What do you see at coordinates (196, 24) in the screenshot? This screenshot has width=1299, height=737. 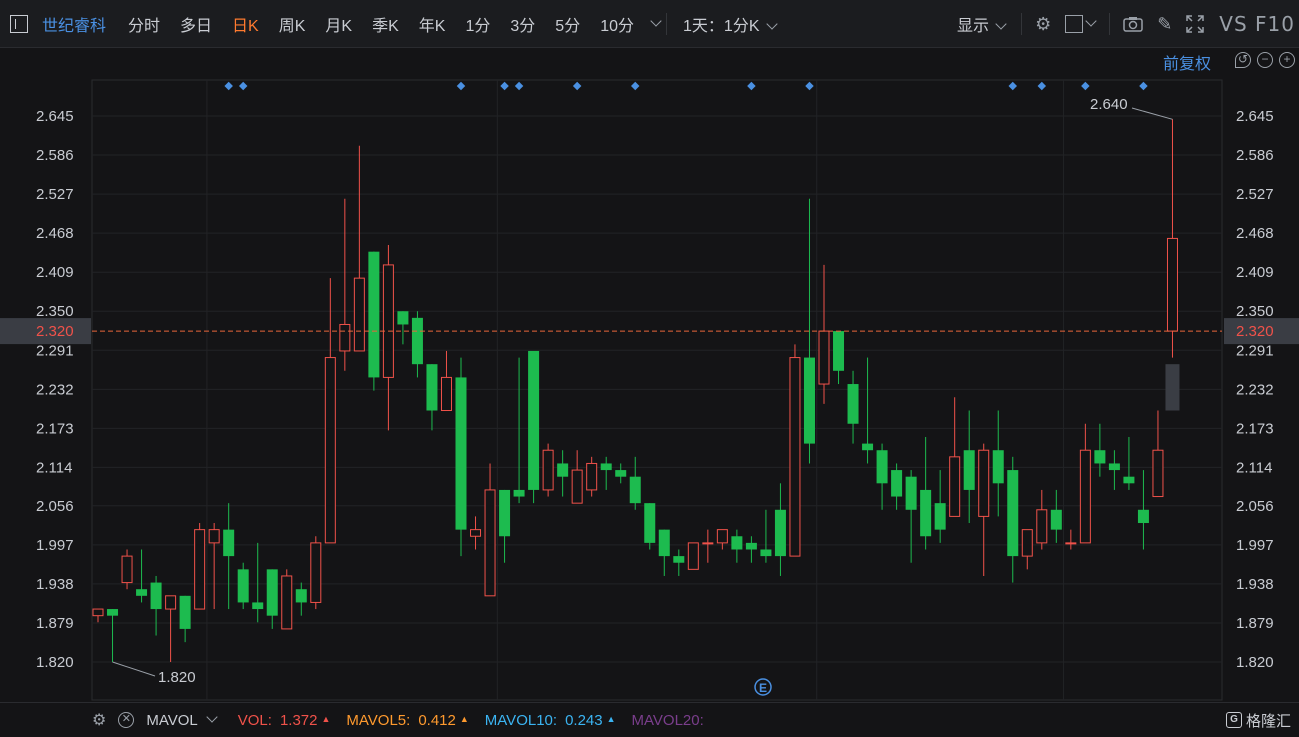 I see `period-tab: 多日` at bounding box center [196, 24].